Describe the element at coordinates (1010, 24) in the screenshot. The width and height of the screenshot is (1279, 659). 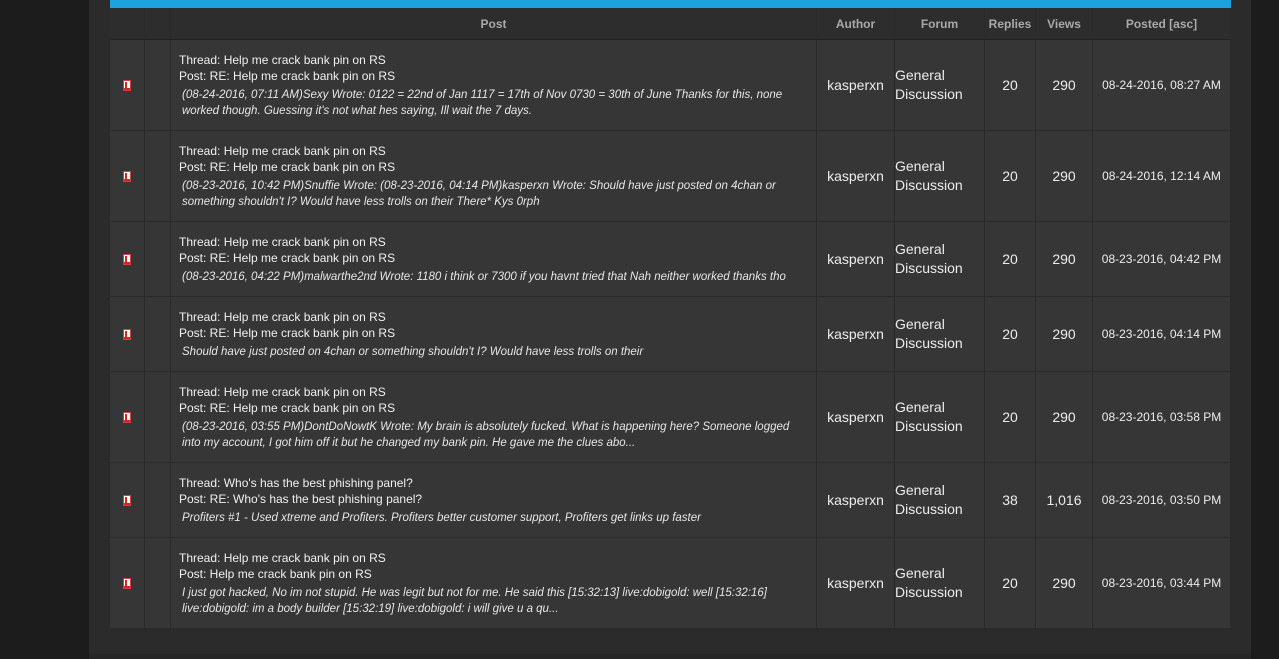
I see `header-replies: Replies` at that location.